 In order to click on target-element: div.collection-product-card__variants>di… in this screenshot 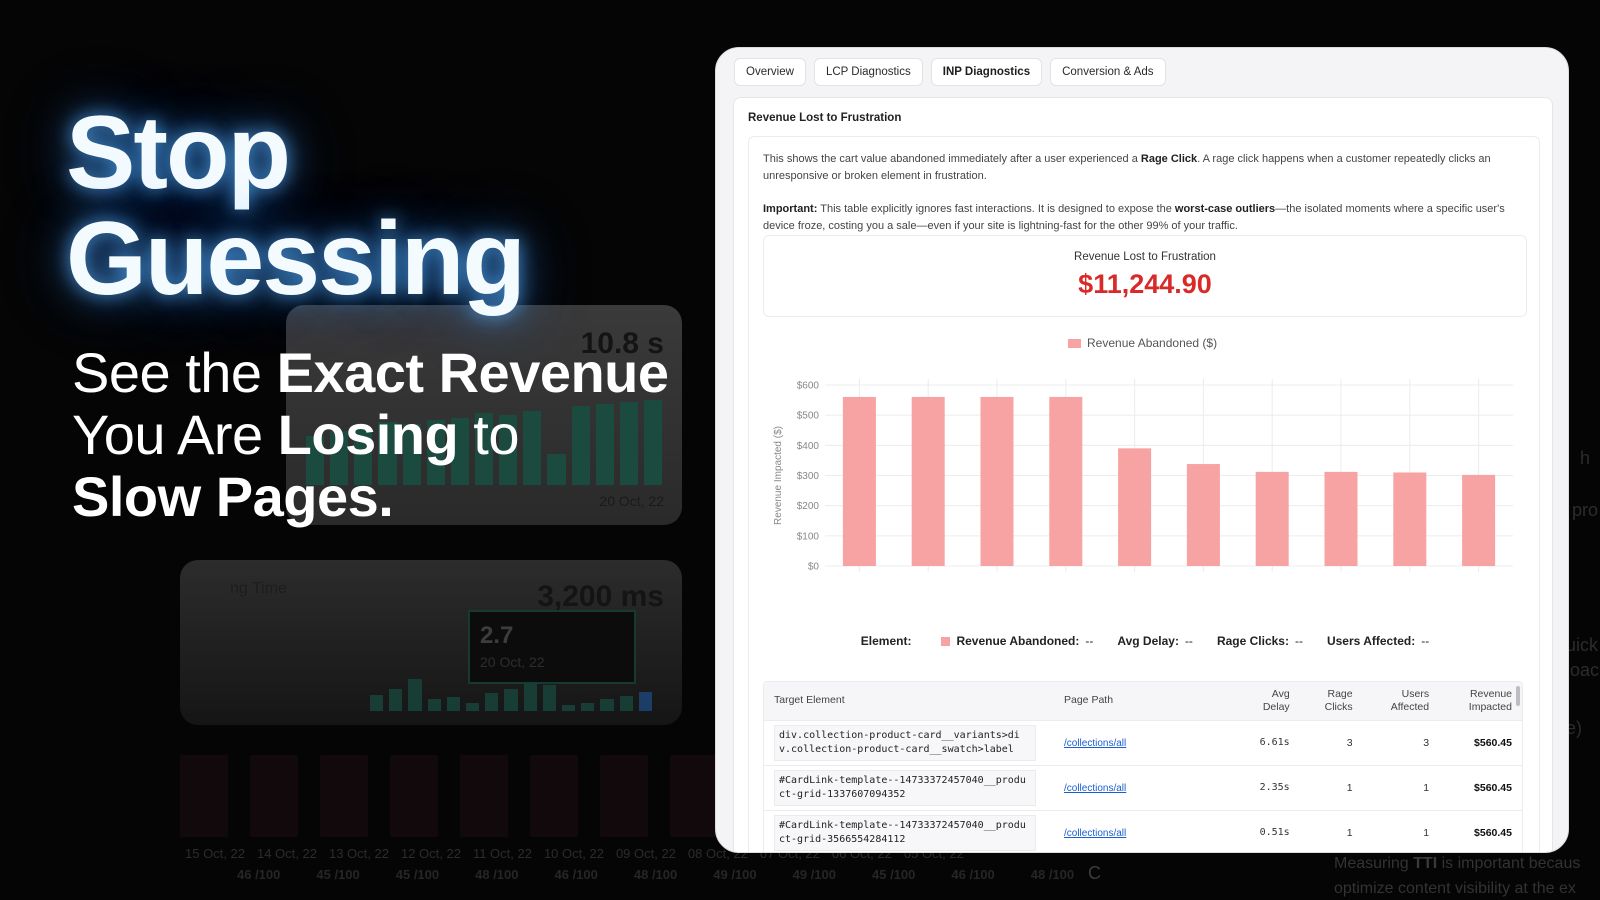, I will do `click(905, 742)`.